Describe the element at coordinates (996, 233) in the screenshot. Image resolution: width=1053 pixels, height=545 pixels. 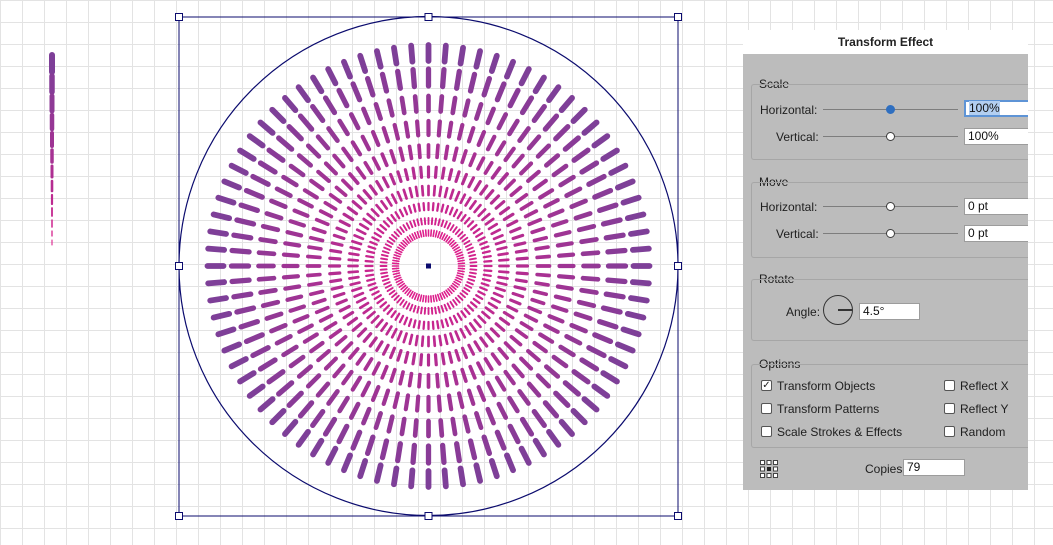
I see `move-vertical-input: 0 pt` at that location.